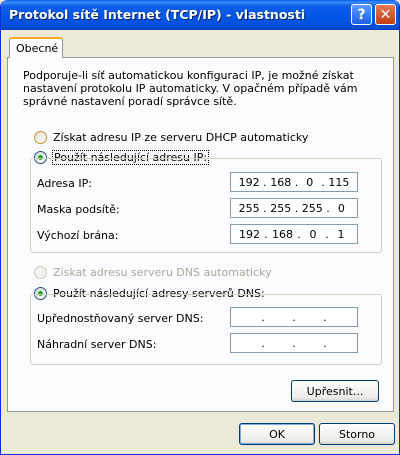 This screenshot has height=455, width=400. I want to click on subnet-mask-label: Maska podsítě:, so click(78, 209).